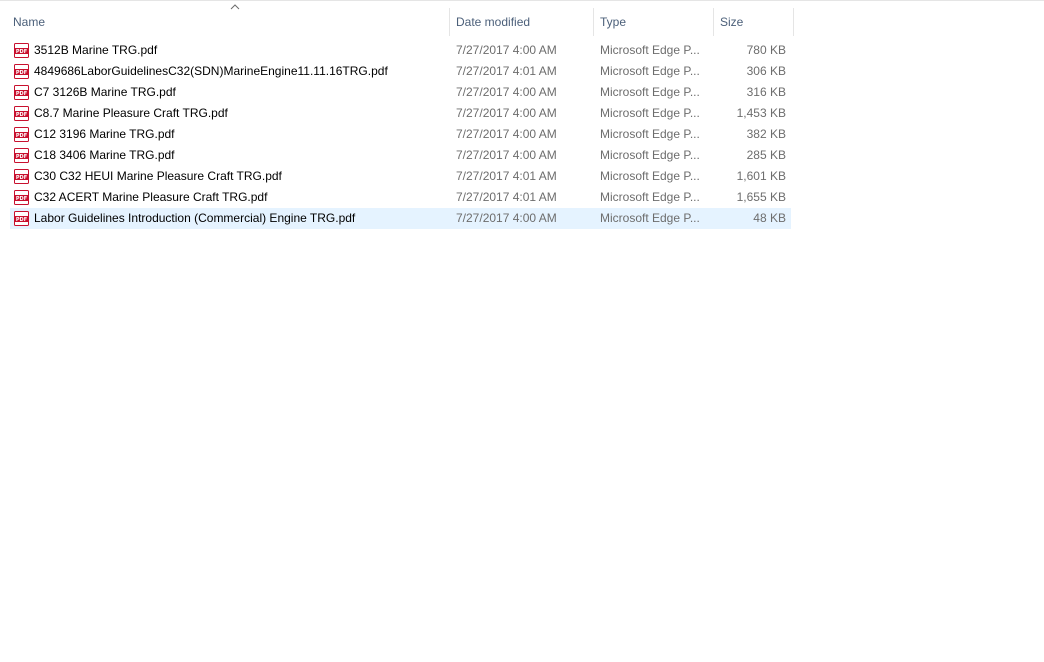 This screenshot has height=662, width=1044. Describe the element at coordinates (613, 22) in the screenshot. I see `column-header-type-label: Type` at that location.